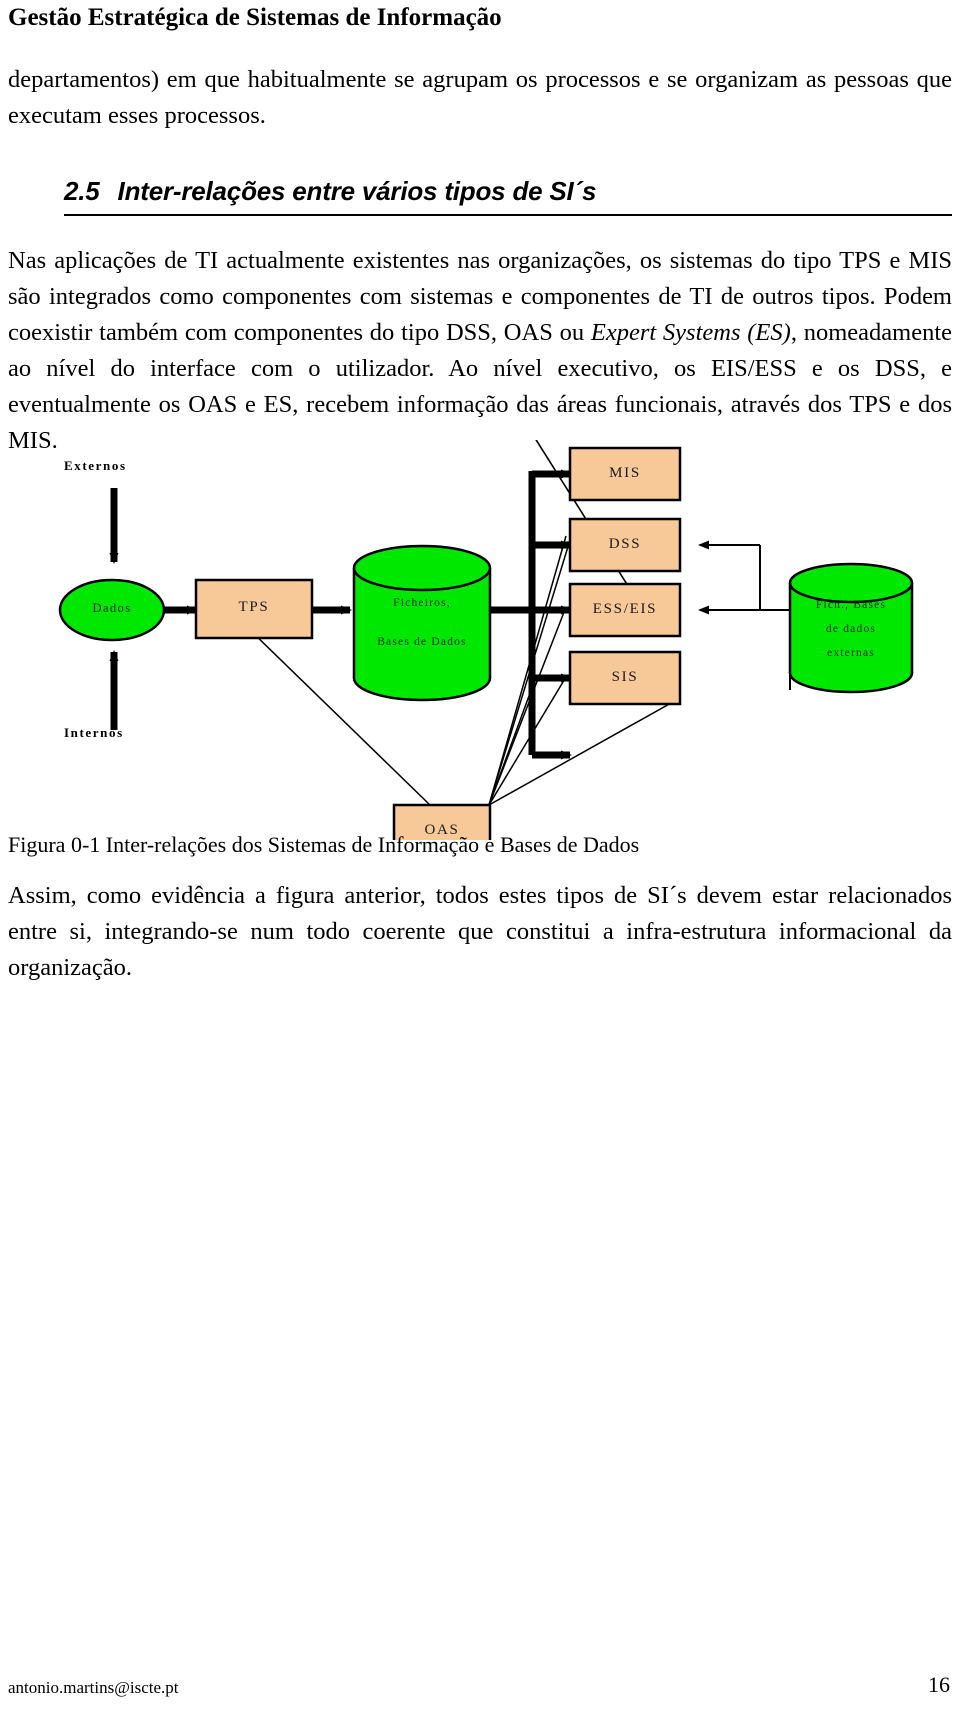 The height and width of the screenshot is (1726, 960). What do you see at coordinates (340, 614) in the screenshot?
I see `diagram-thick-arrows` at bounding box center [340, 614].